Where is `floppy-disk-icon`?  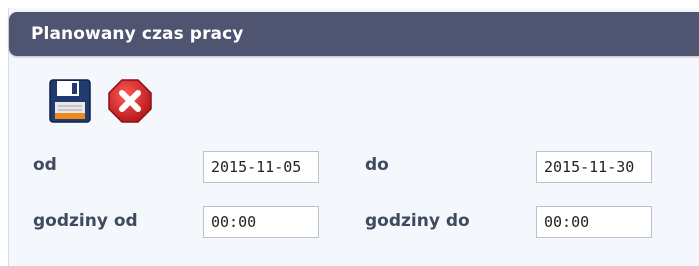
floppy-disk-icon is located at coordinates (70, 101).